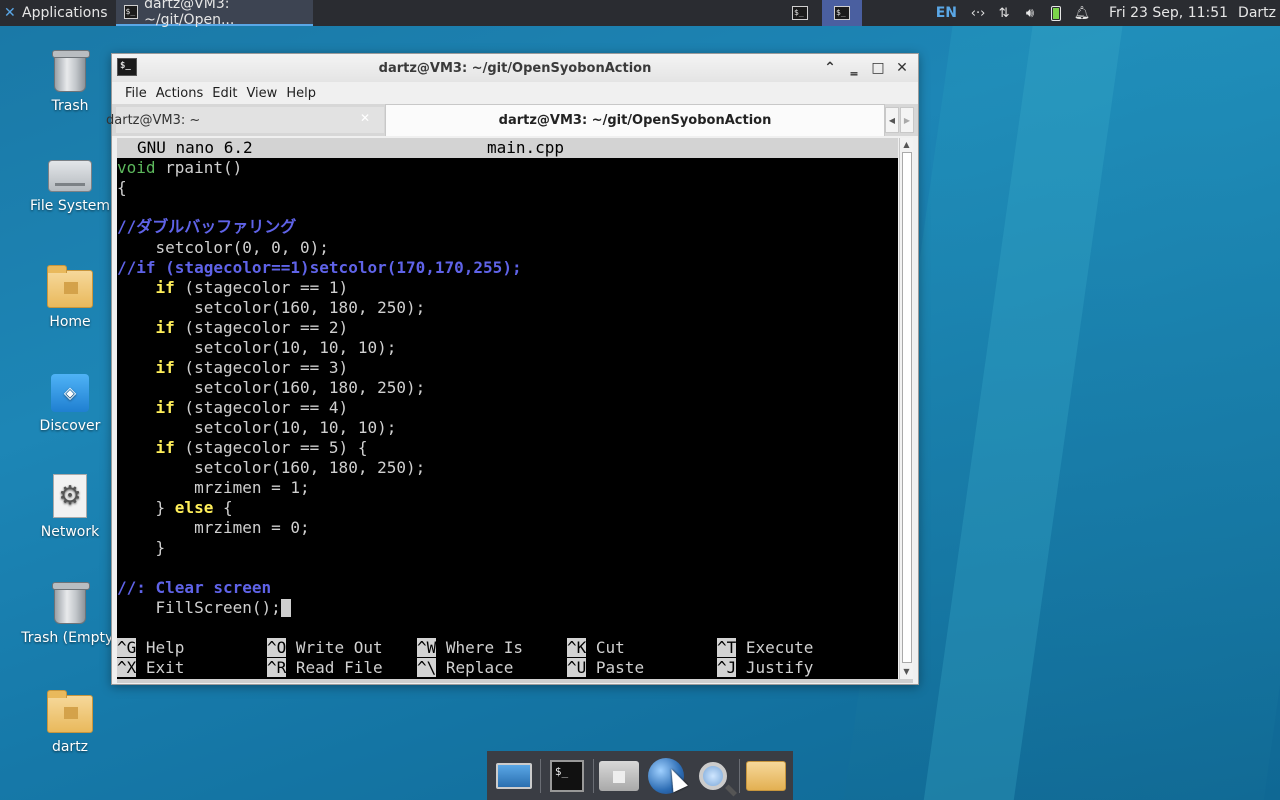 The image size is (1280, 800). Describe the element at coordinates (596, 648) in the screenshot. I see `shortcut-cut: ^K Cut` at that location.